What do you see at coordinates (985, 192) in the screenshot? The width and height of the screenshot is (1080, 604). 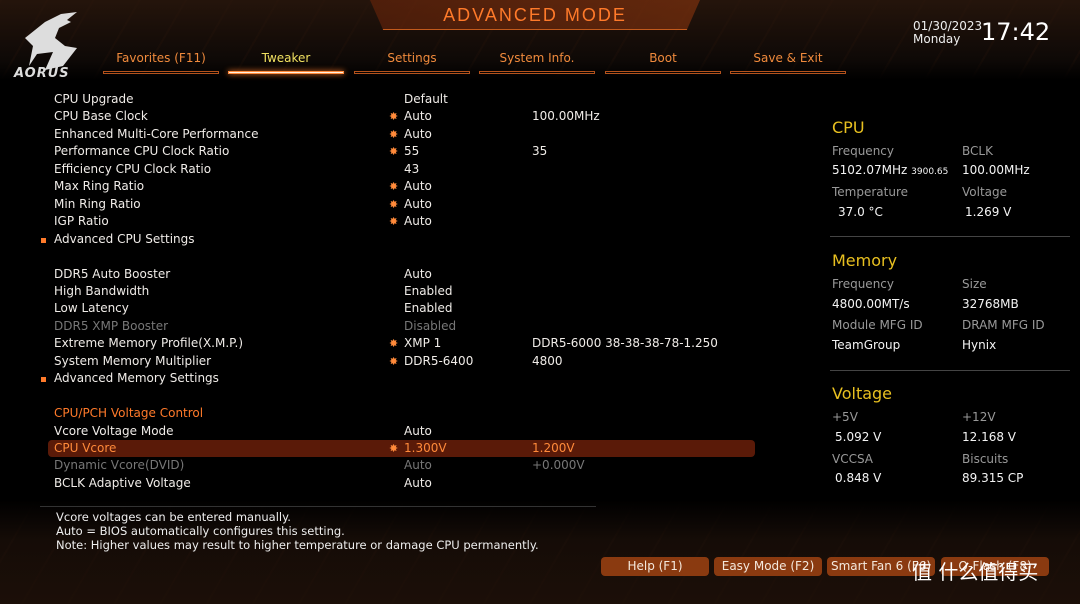 I see `cpu-voltage-label: Voltage` at bounding box center [985, 192].